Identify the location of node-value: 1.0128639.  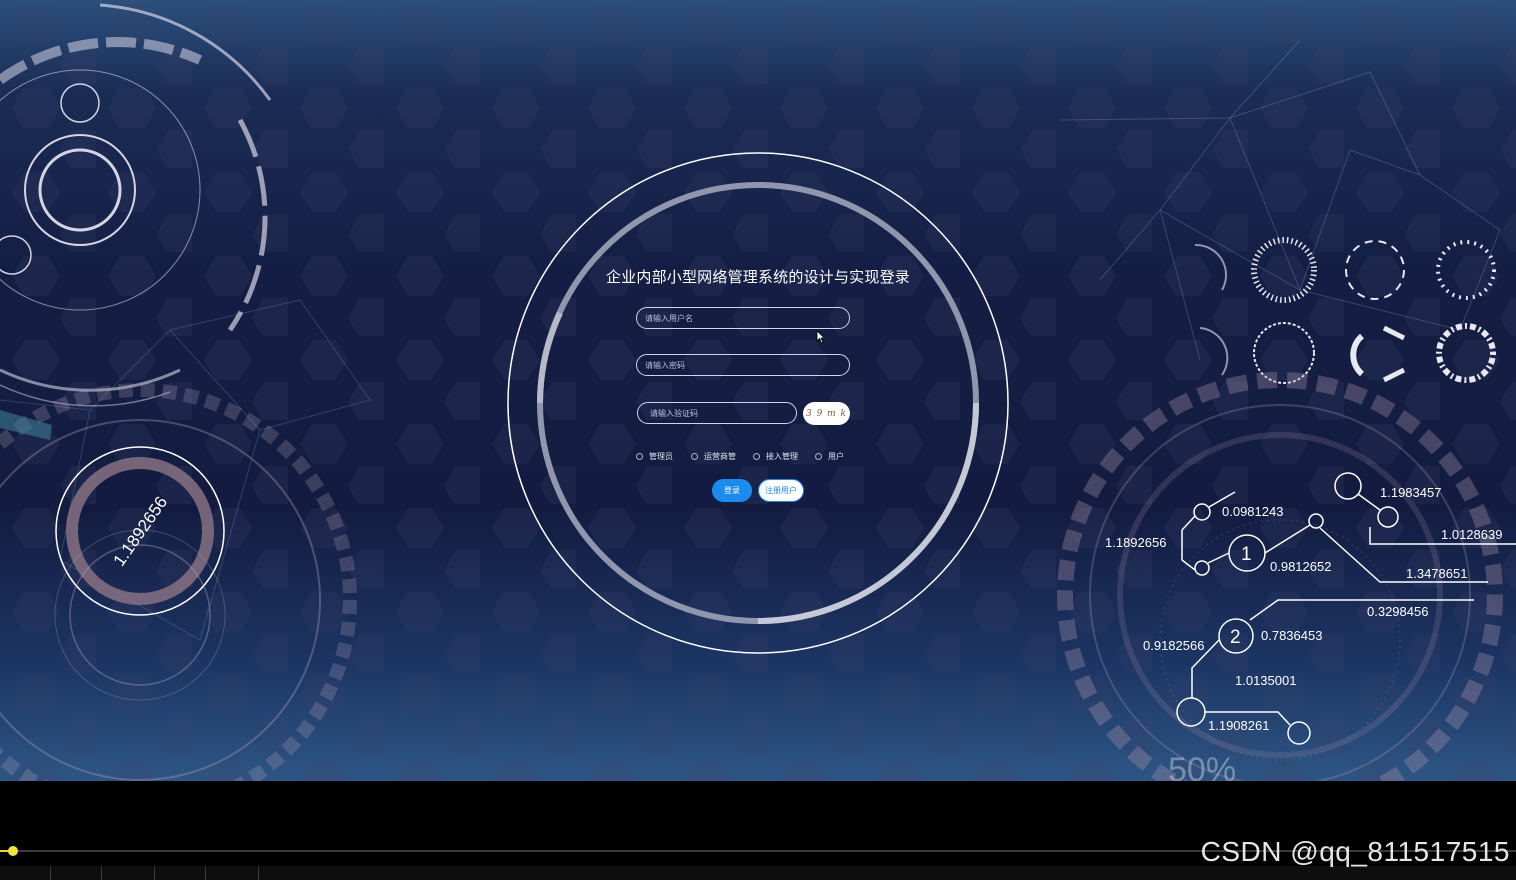
(1471, 534).